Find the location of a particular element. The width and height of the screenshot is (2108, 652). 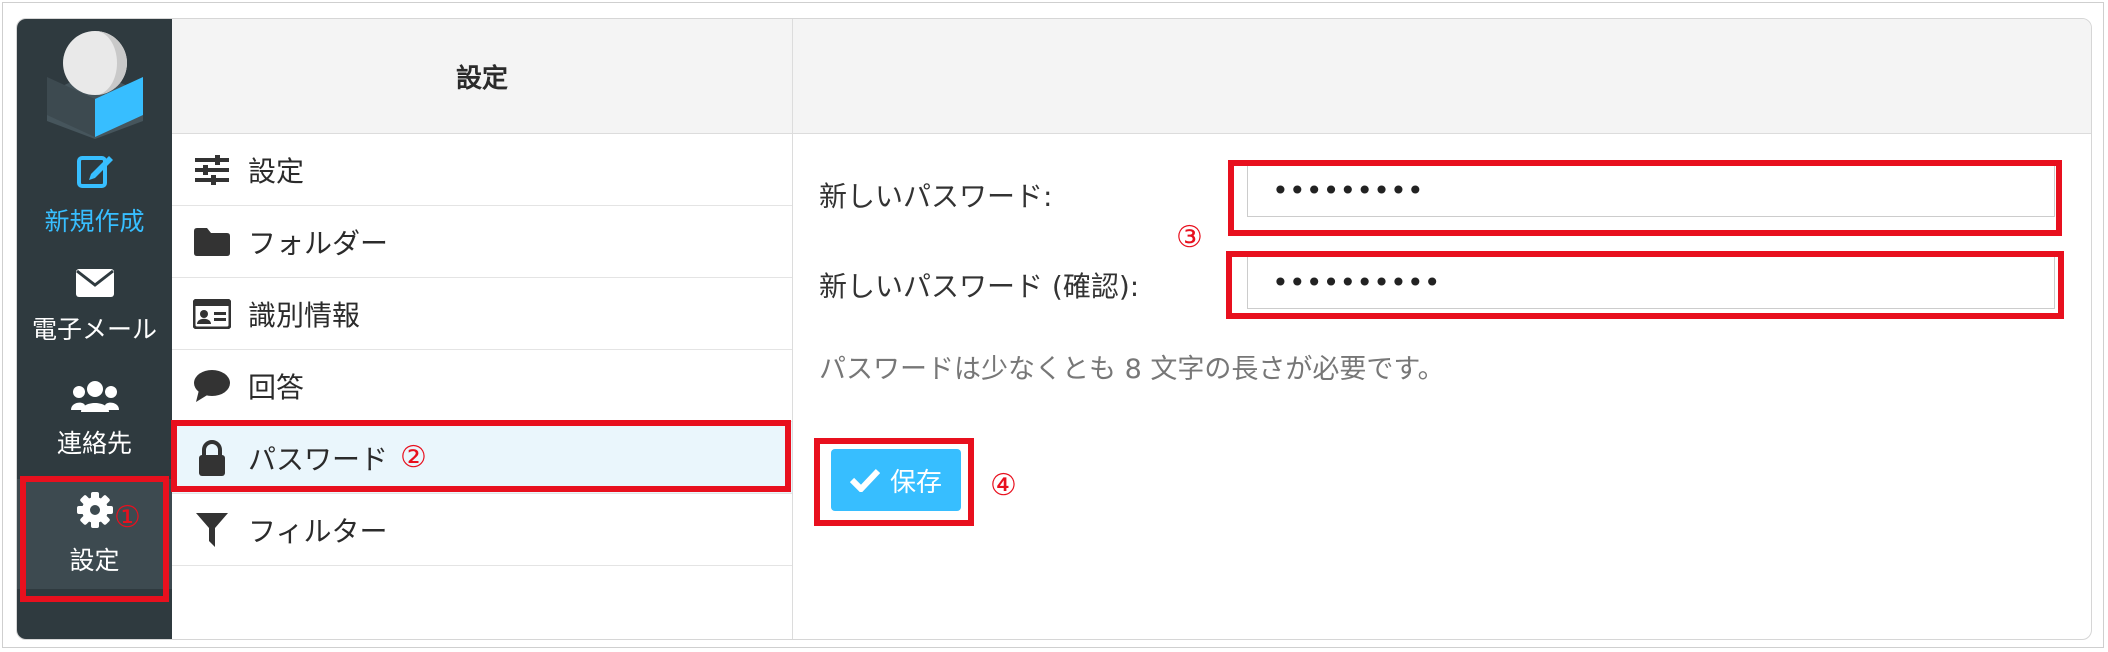

envelope-icon is located at coordinates (94, 283).